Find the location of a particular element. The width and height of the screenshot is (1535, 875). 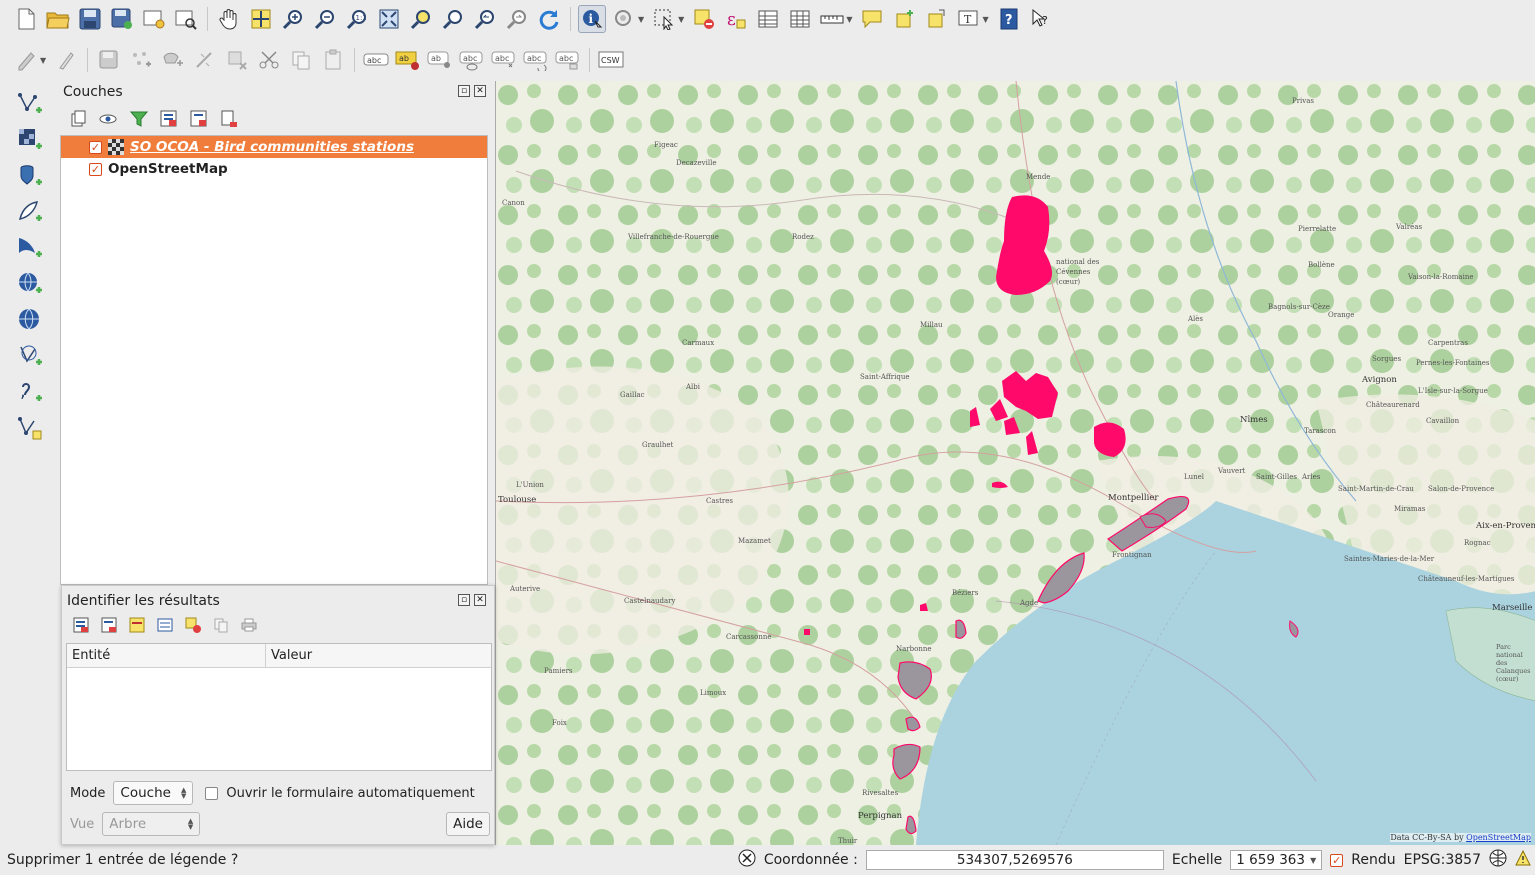

save-project-icon is located at coordinates (90, 19).